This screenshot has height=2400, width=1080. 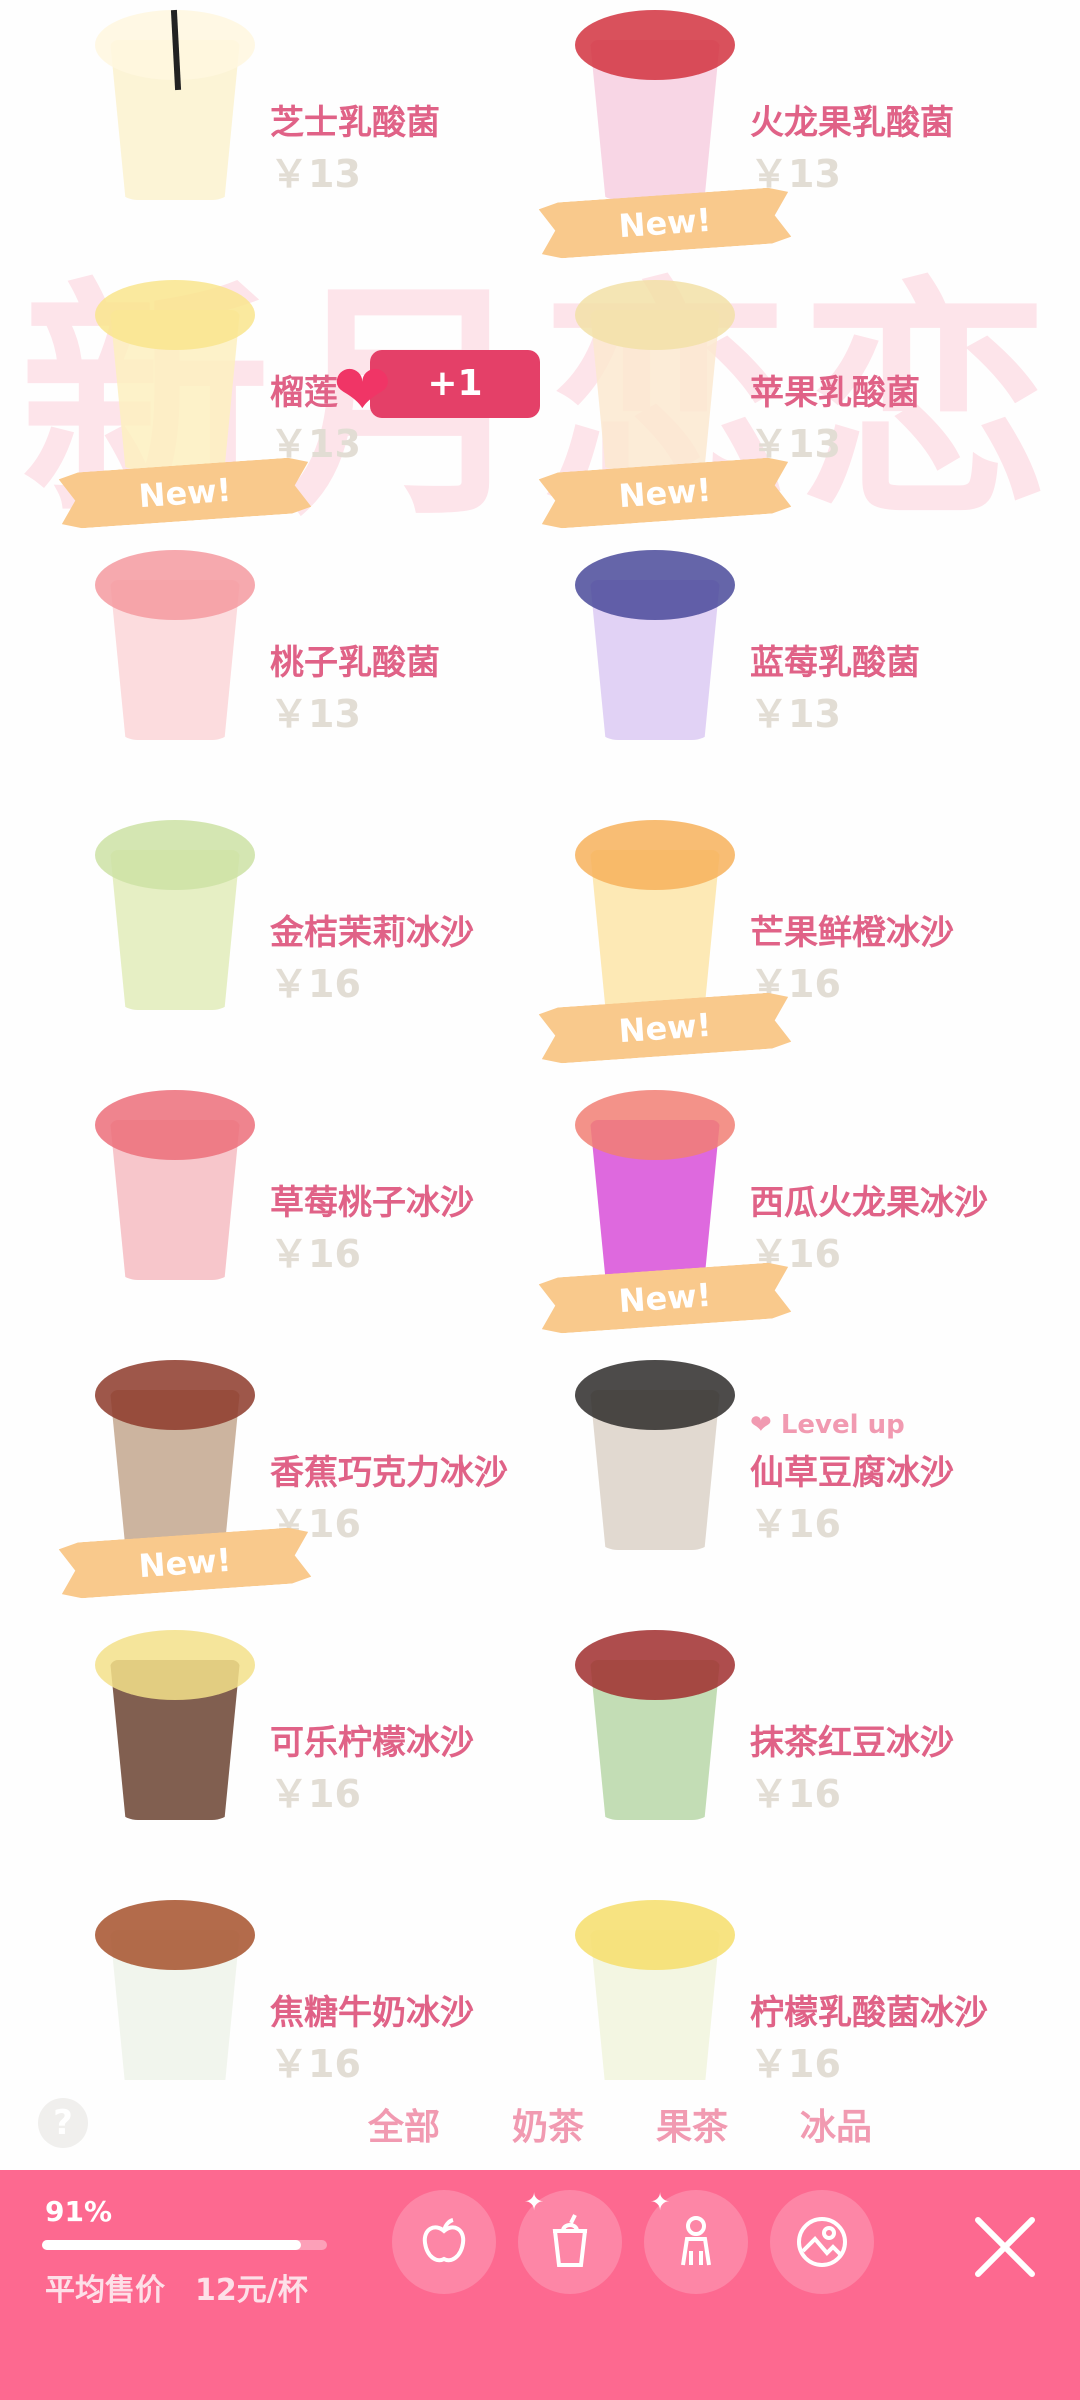 I want to click on progress-bar, so click(x=184, y=2245).